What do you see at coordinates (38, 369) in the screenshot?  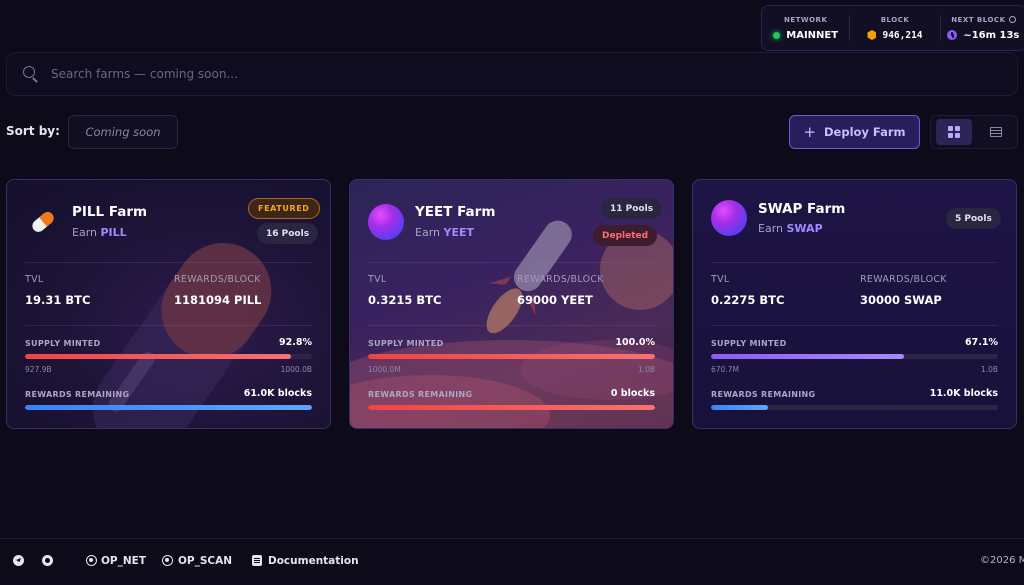 I see `supply-min-value: 927.9B` at bounding box center [38, 369].